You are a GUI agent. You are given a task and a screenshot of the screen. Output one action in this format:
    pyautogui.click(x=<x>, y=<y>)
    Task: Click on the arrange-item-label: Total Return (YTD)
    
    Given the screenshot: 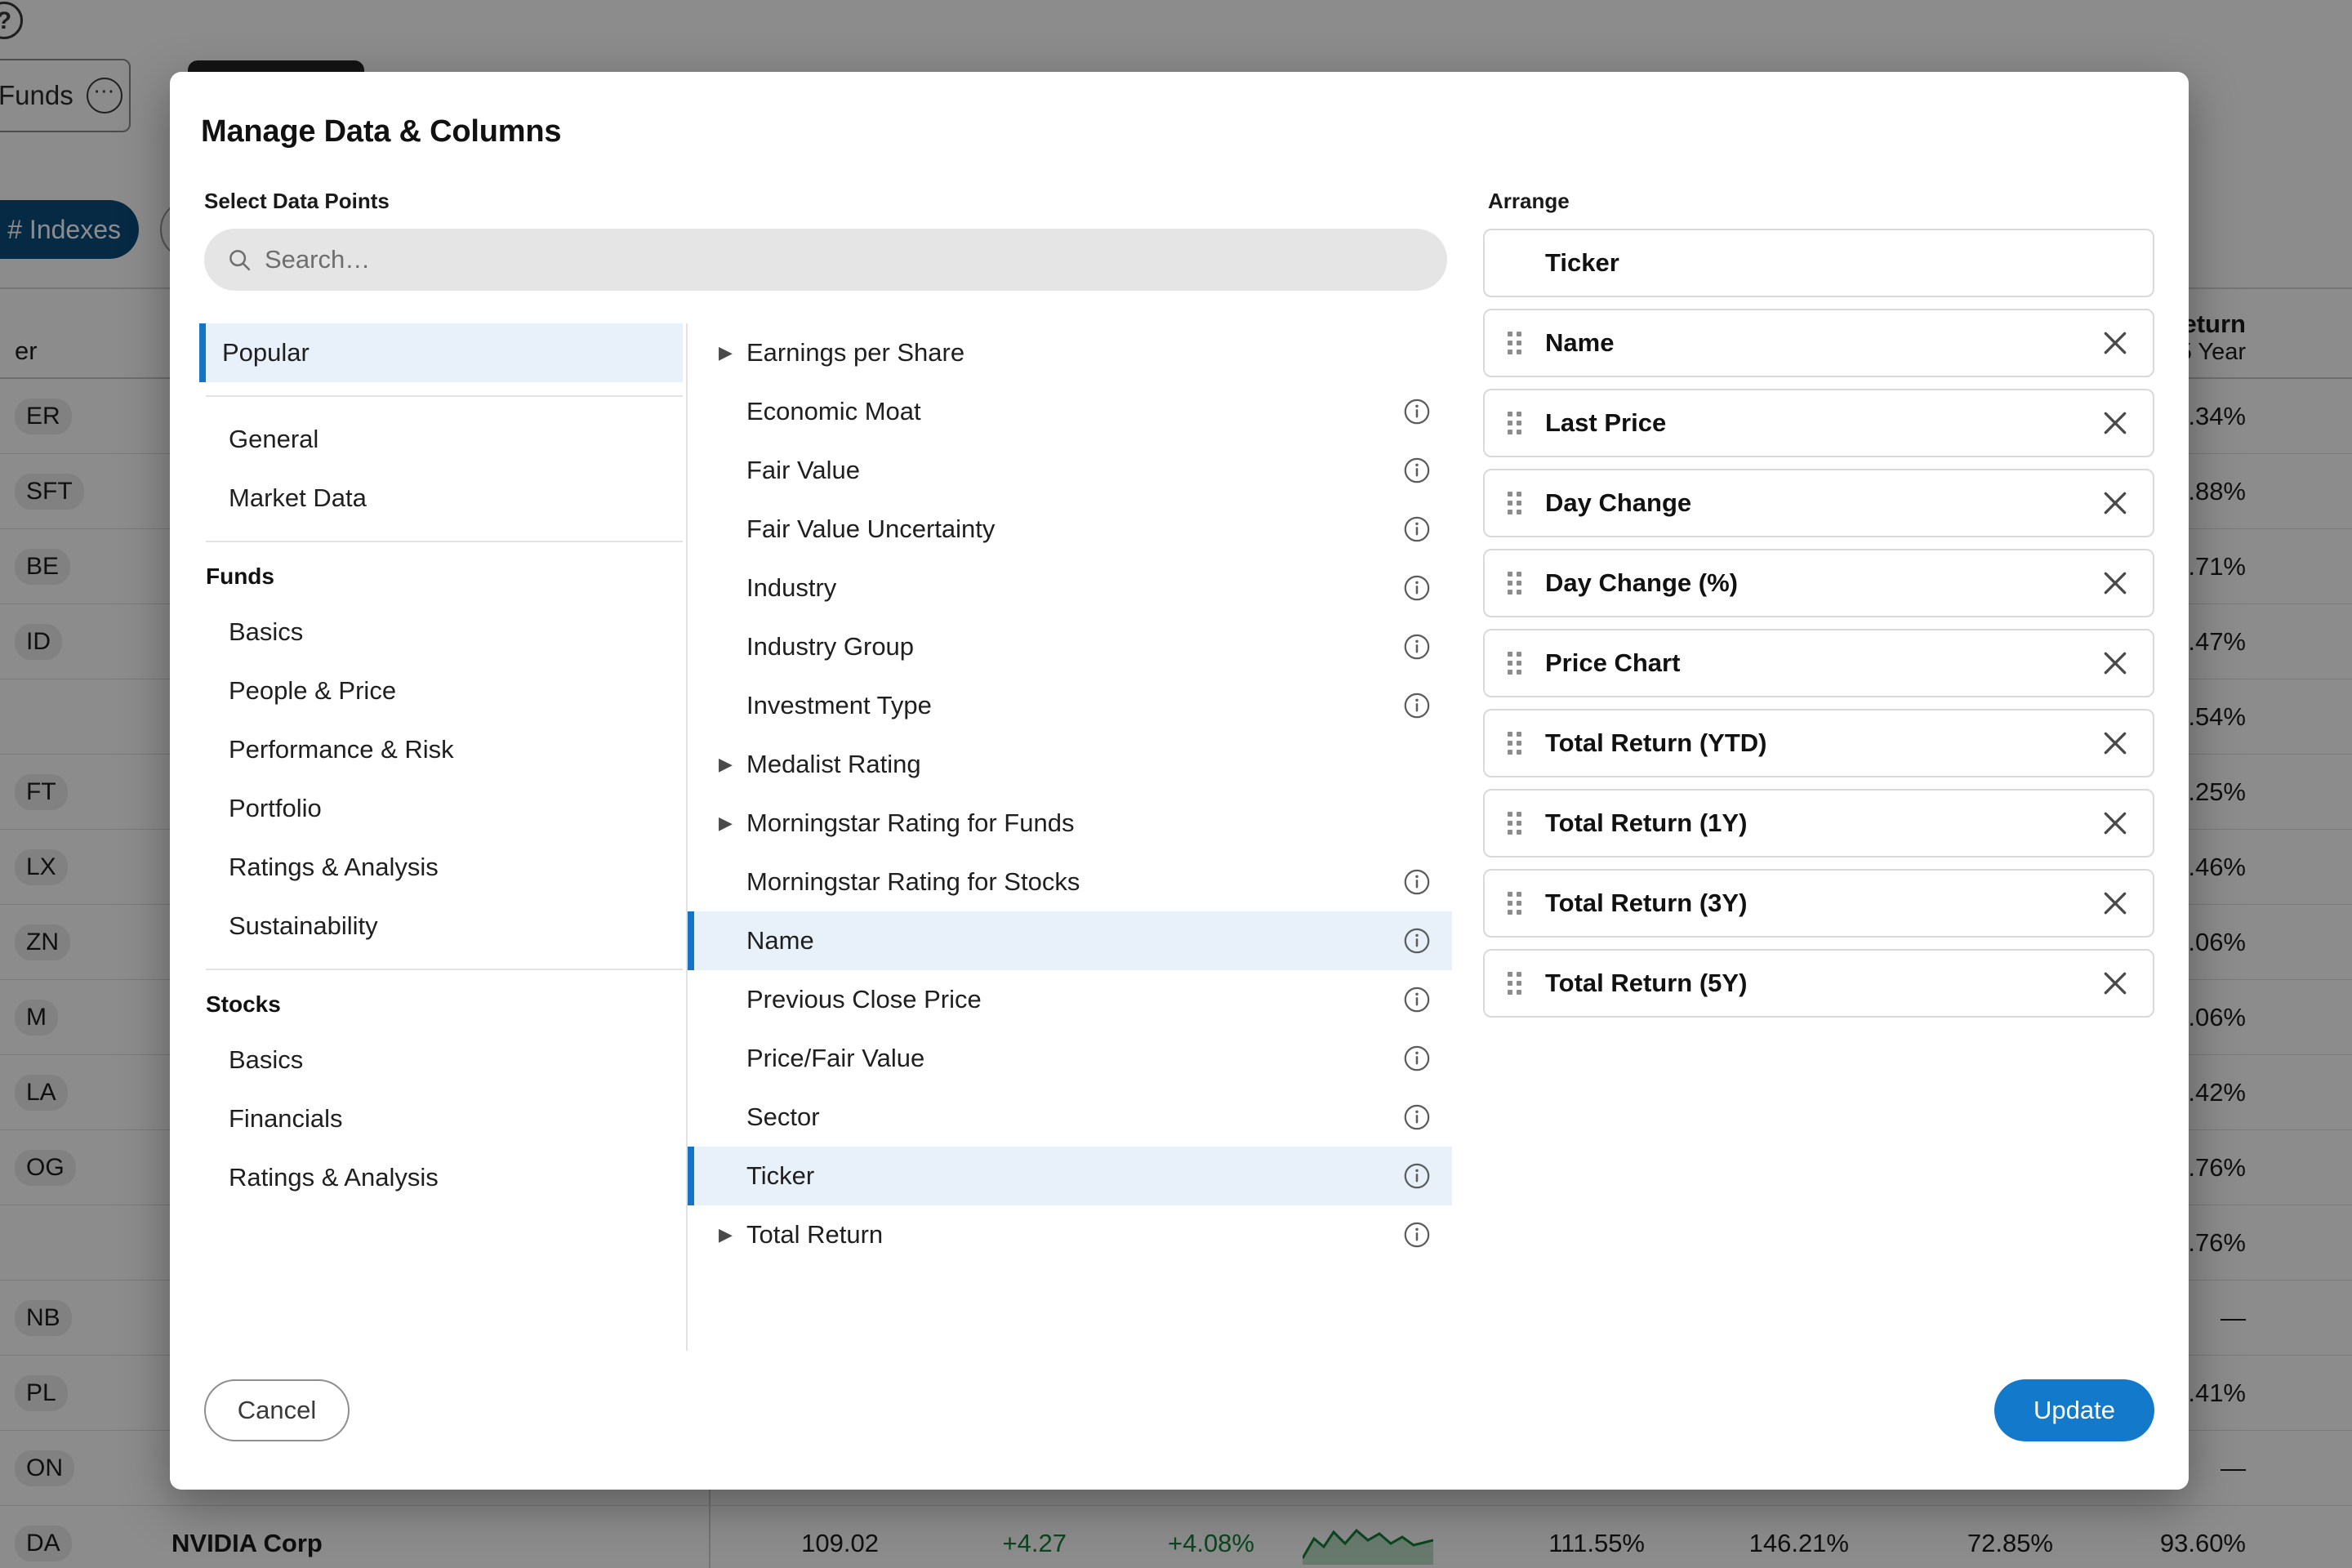 What is the action you would take?
    pyautogui.click(x=1656, y=742)
    